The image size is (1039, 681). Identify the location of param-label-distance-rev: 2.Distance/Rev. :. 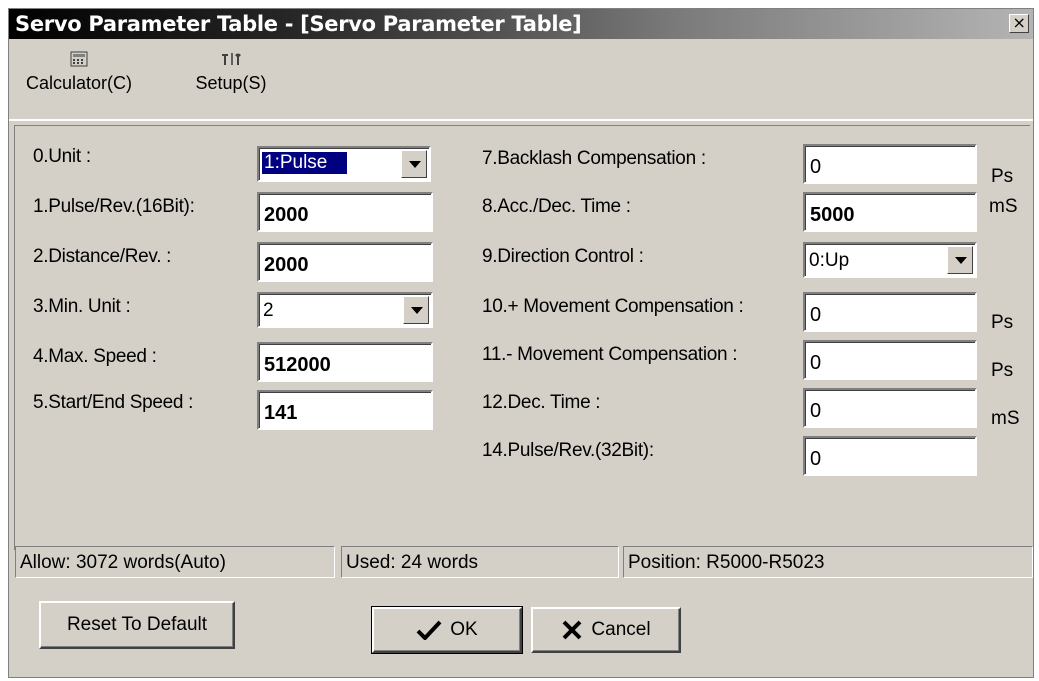
(102, 256).